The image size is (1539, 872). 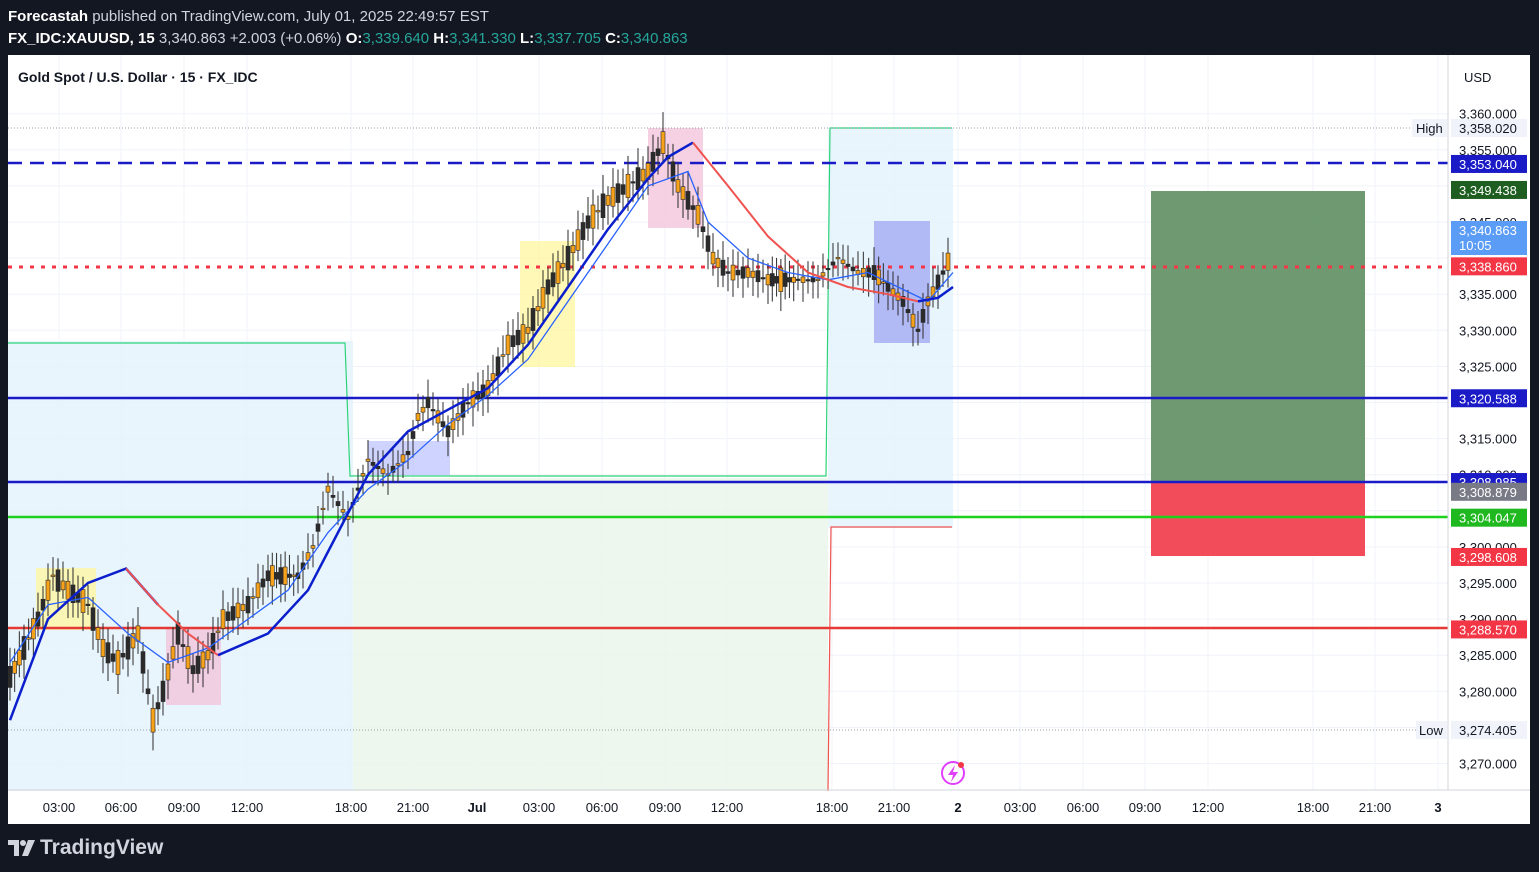 I want to click on time-tick-label: 09:00, so click(x=665, y=807).